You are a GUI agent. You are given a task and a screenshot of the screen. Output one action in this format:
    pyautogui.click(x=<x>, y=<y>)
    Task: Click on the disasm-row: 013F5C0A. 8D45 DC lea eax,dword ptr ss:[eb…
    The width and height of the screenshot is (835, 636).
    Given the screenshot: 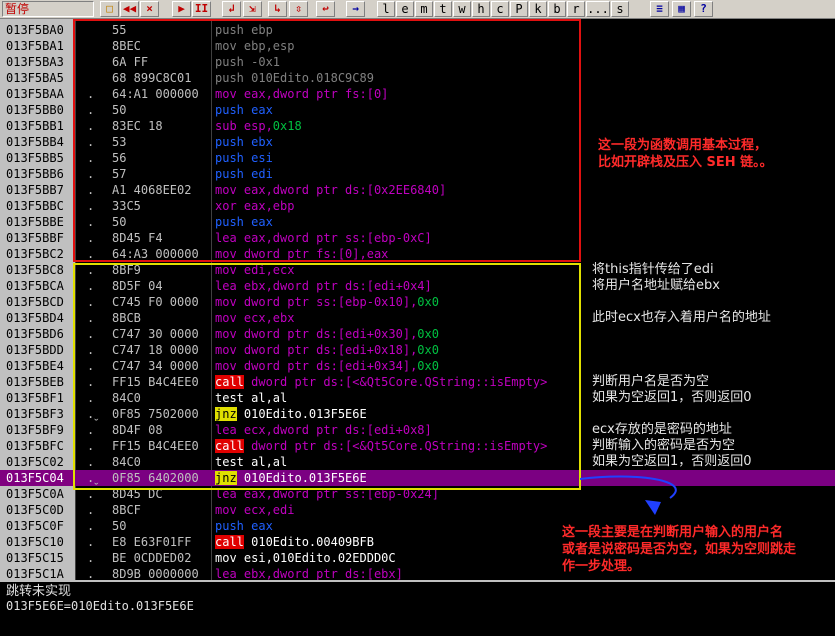 What is the action you would take?
    pyautogui.click(x=417, y=494)
    